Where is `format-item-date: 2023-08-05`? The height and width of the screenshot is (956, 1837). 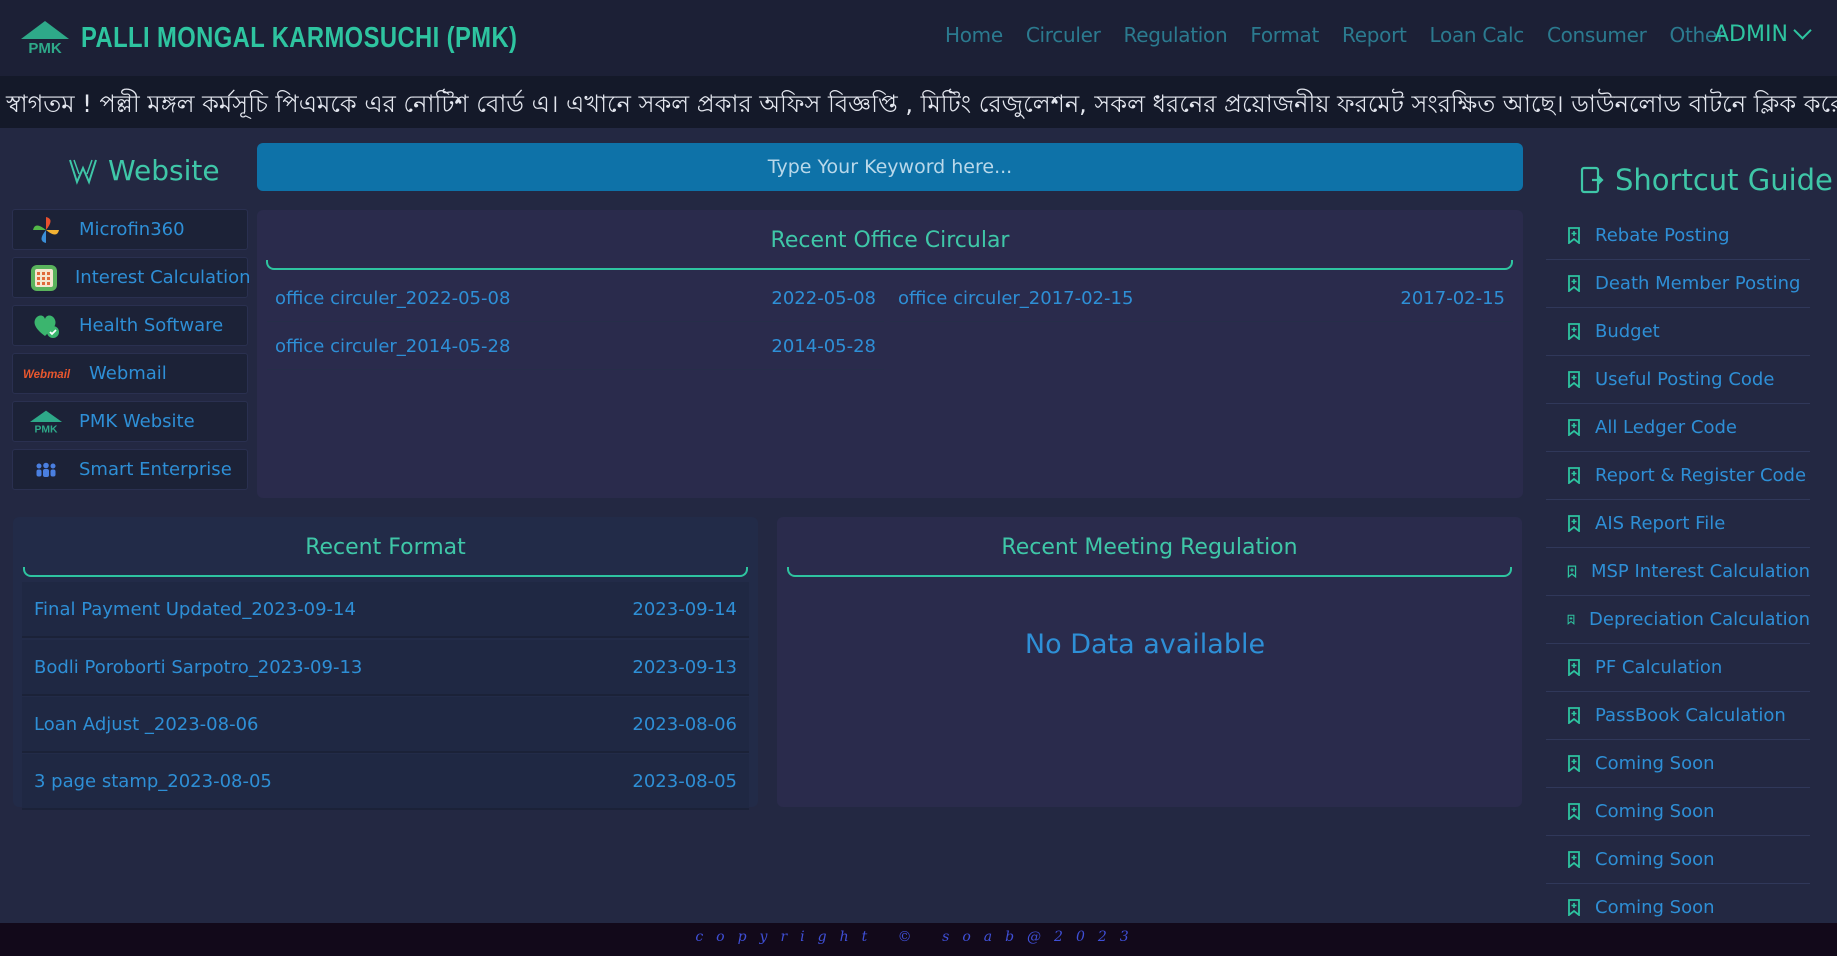 format-item-date: 2023-08-05 is located at coordinates (684, 781).